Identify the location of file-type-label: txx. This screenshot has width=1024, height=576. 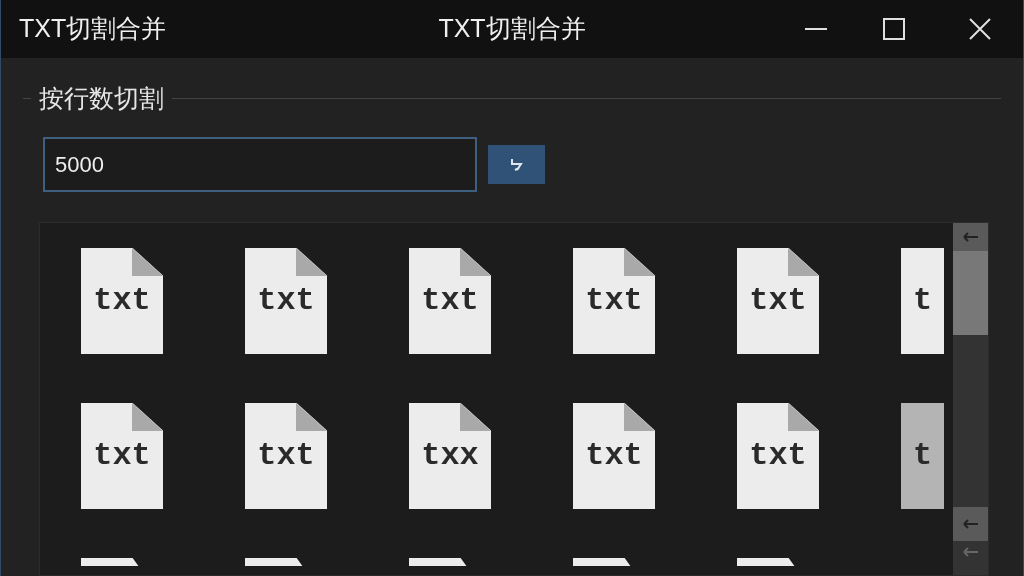
(450, 456).